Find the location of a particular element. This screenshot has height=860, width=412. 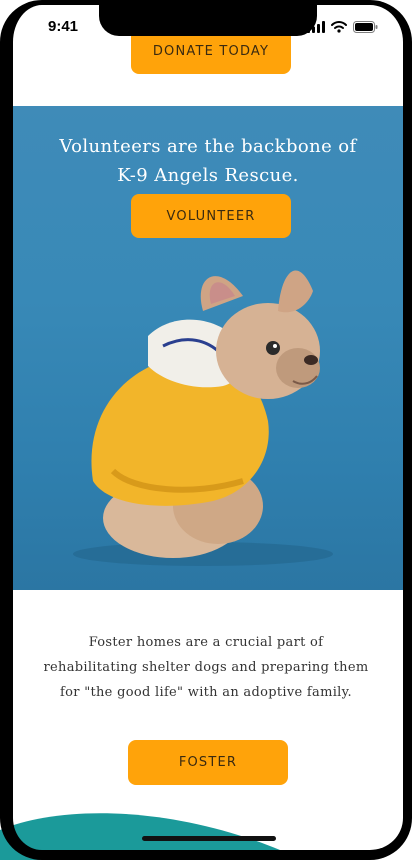

foster-button-label: Foster is located at coordinates (208, 762).